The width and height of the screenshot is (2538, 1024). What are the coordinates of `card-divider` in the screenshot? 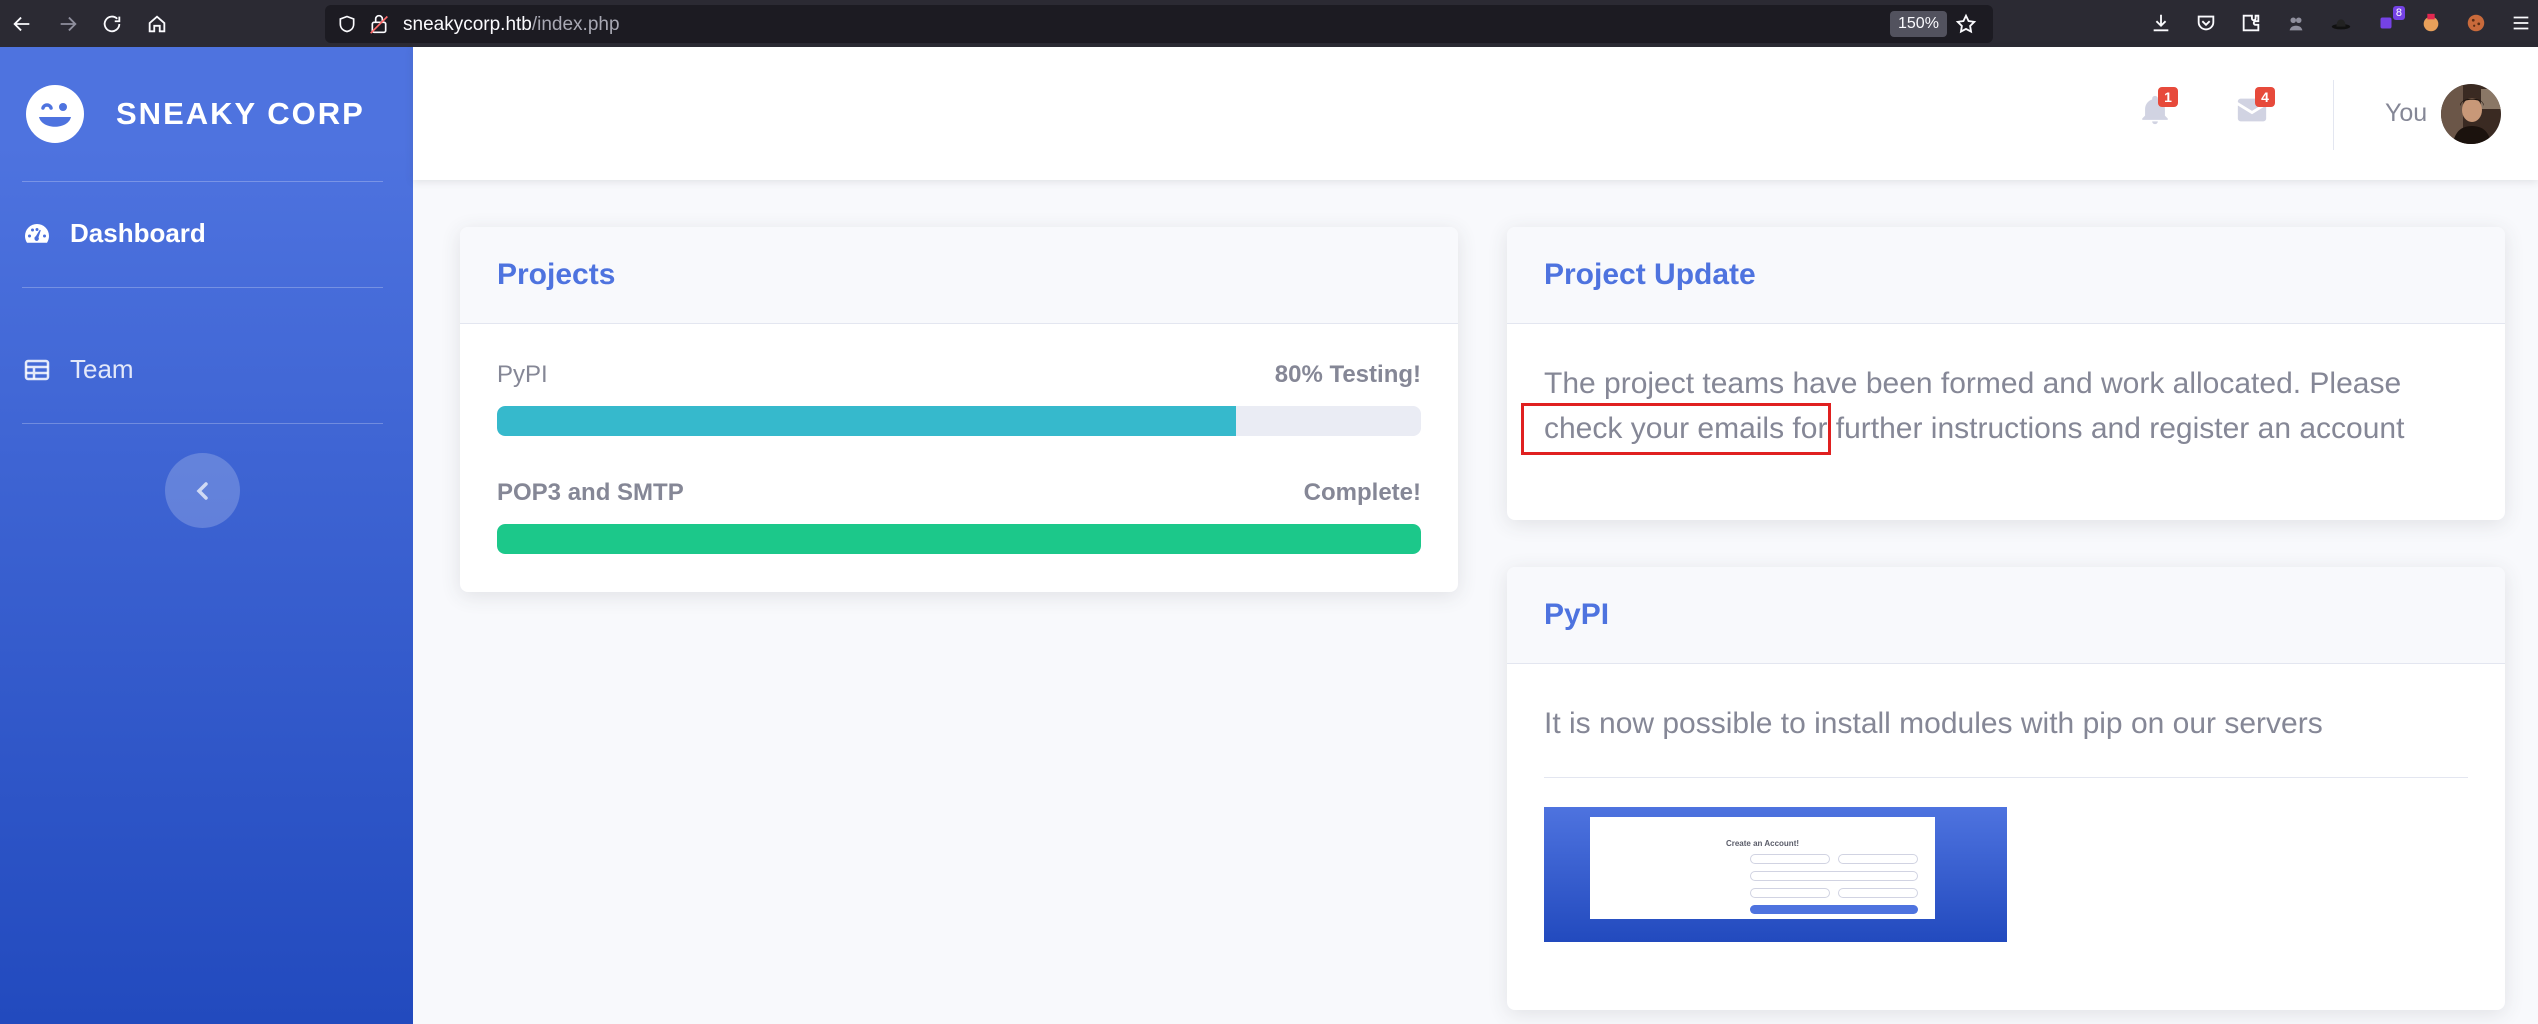 It's located at (2006, 777).